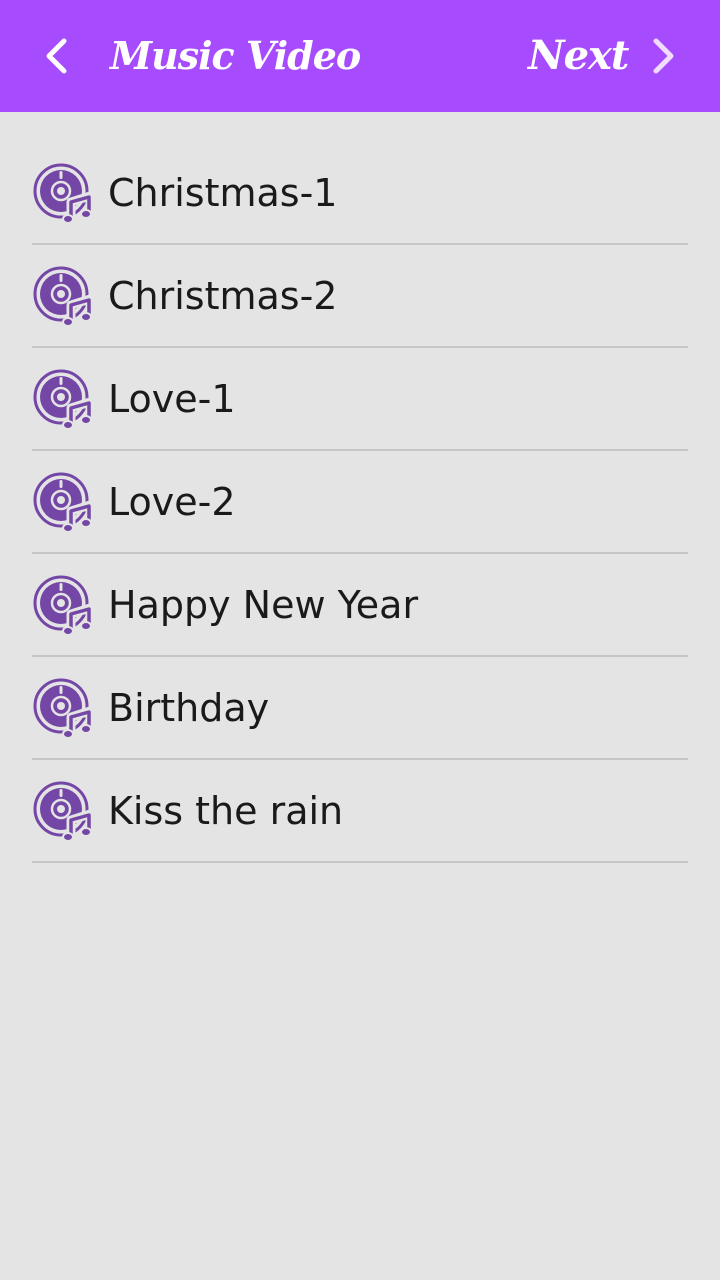 The width and height of the screenshot is (720, 1280). Describe the element at coordinates (172, 398) in the screenshot. I see `list-item-label: Love-1` at that location.